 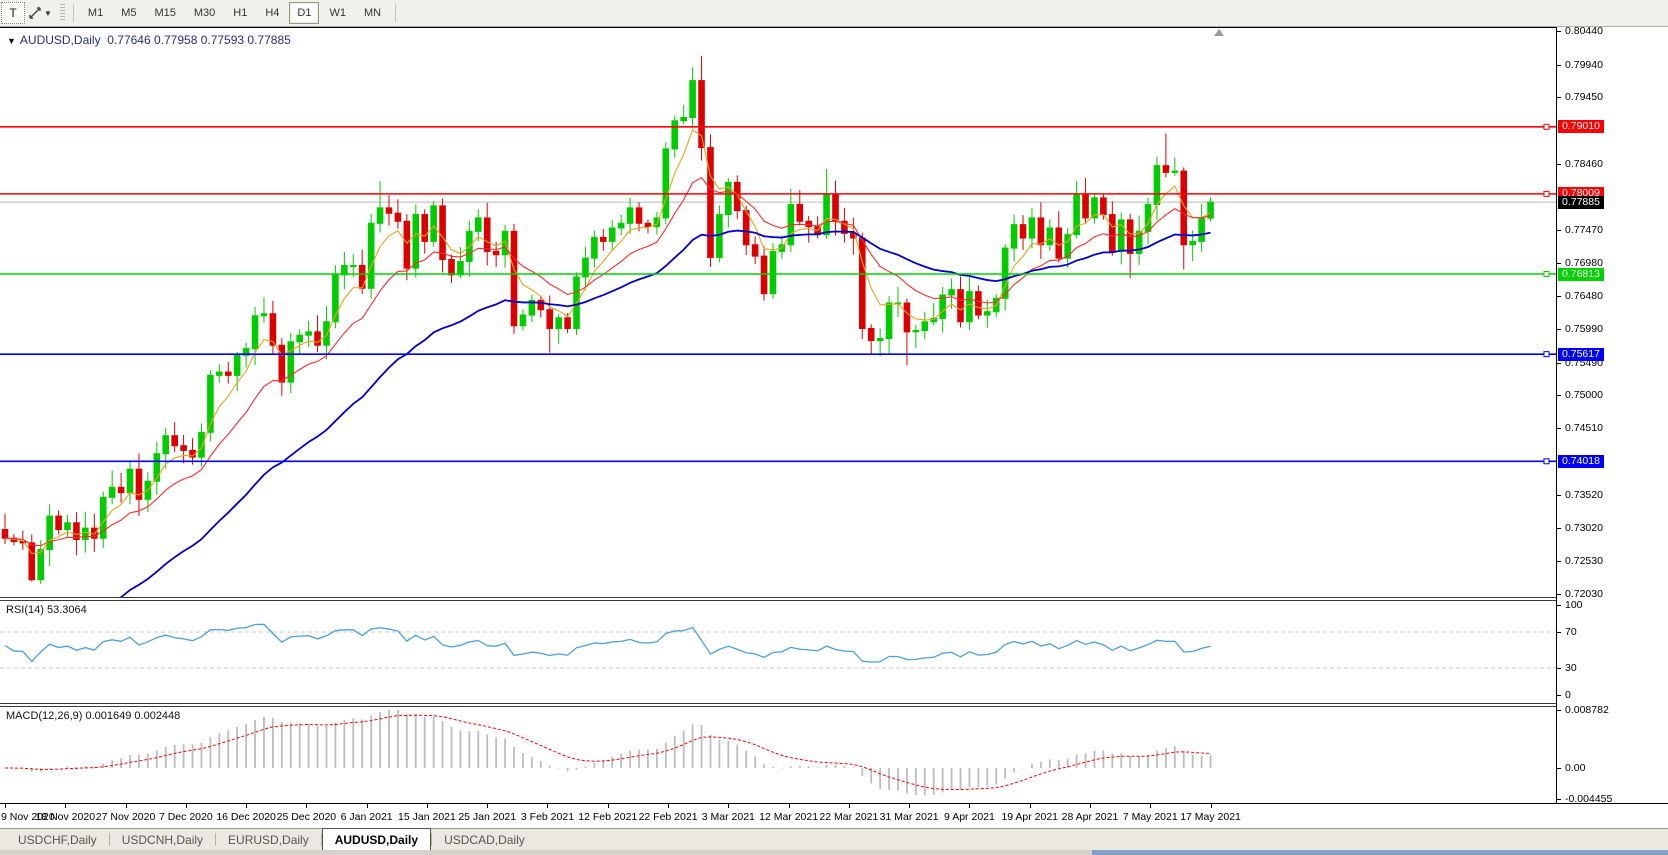 I want to click on price-tick-label: 0.79450, so click(x=1584, y=97).